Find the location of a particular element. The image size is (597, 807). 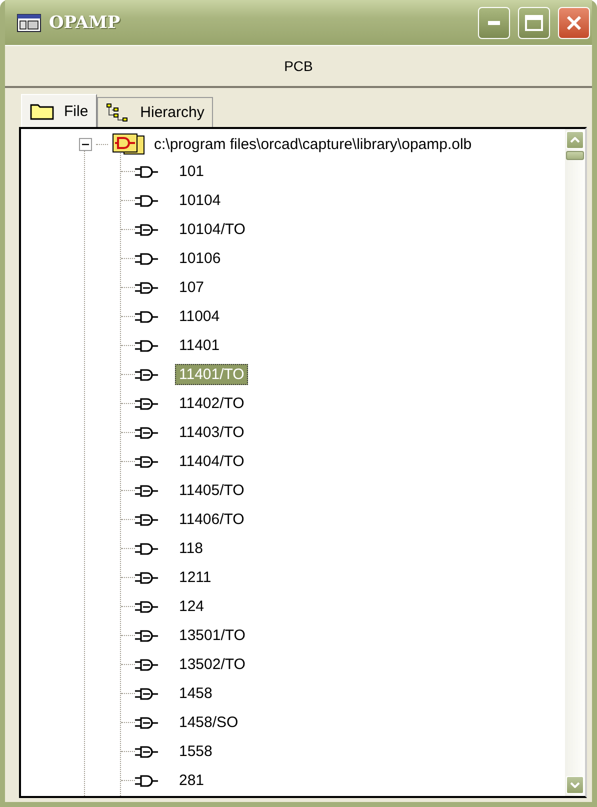

part-item: 11406/TO is located at coordinates (211, 519).